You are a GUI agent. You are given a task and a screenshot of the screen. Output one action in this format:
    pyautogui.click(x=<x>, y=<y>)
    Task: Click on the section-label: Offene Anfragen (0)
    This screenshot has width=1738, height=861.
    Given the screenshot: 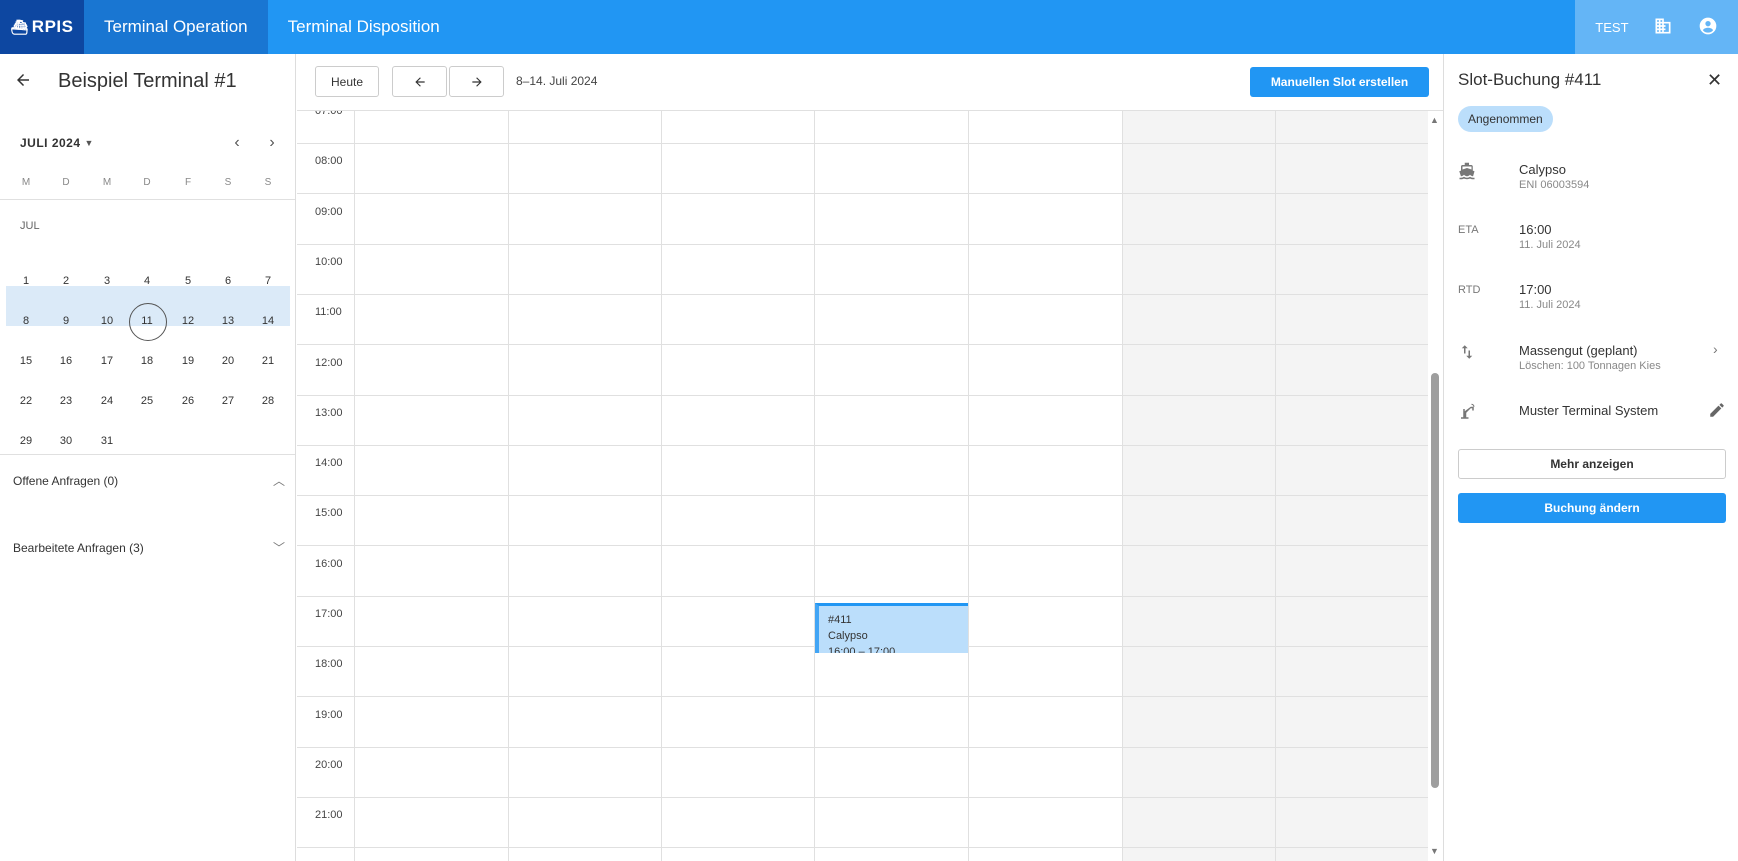 What is the action you would take?
    pyautogui.click(x=66, y=480)
    